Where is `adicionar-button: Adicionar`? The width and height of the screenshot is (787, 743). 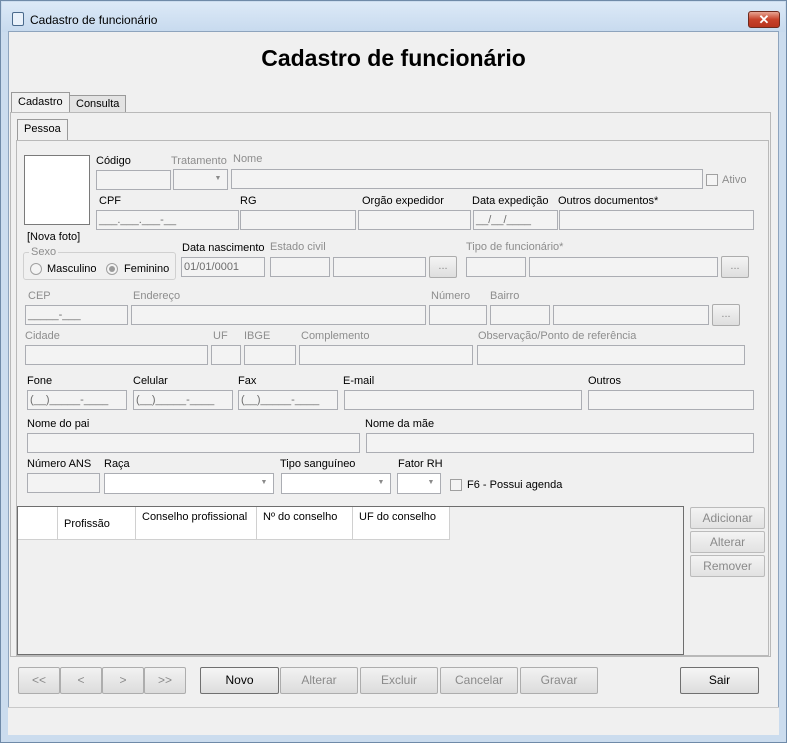 adicionar-button: Adicionar is located at coordinates (727, 518).